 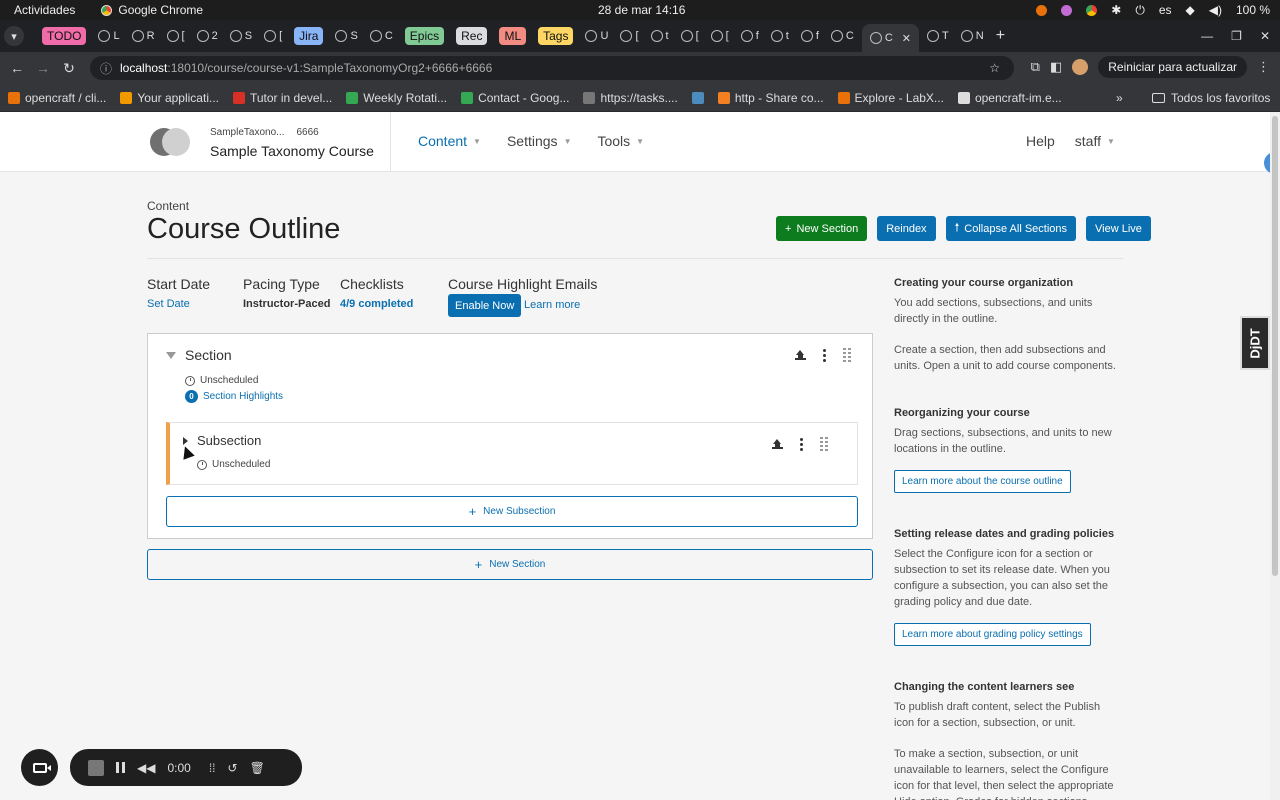 I want to click on clock: 28 de mar 14:16, so click(x=641, y=10).